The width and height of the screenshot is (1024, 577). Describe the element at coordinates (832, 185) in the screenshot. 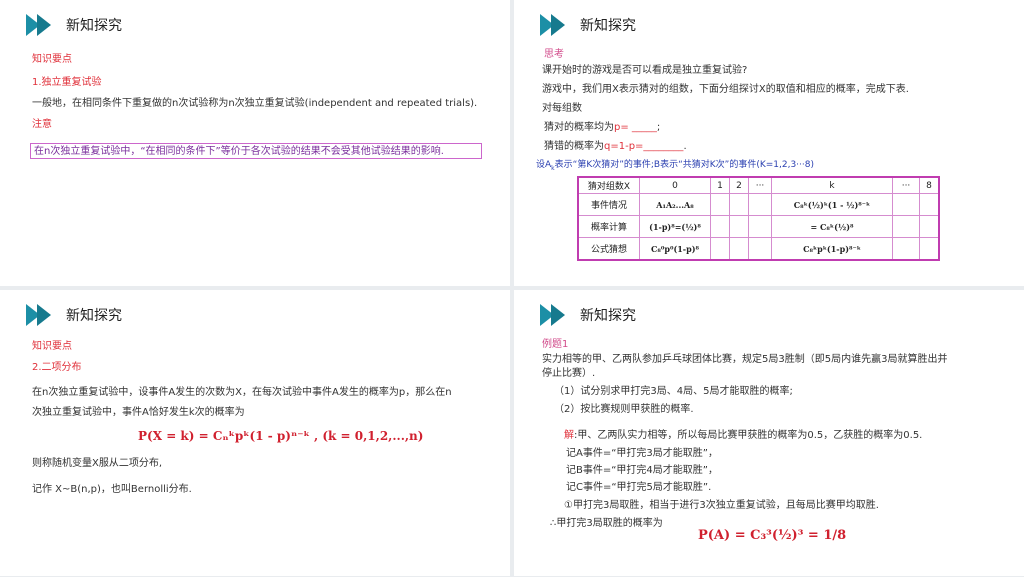

I see `table-header-cell: k` at that location.